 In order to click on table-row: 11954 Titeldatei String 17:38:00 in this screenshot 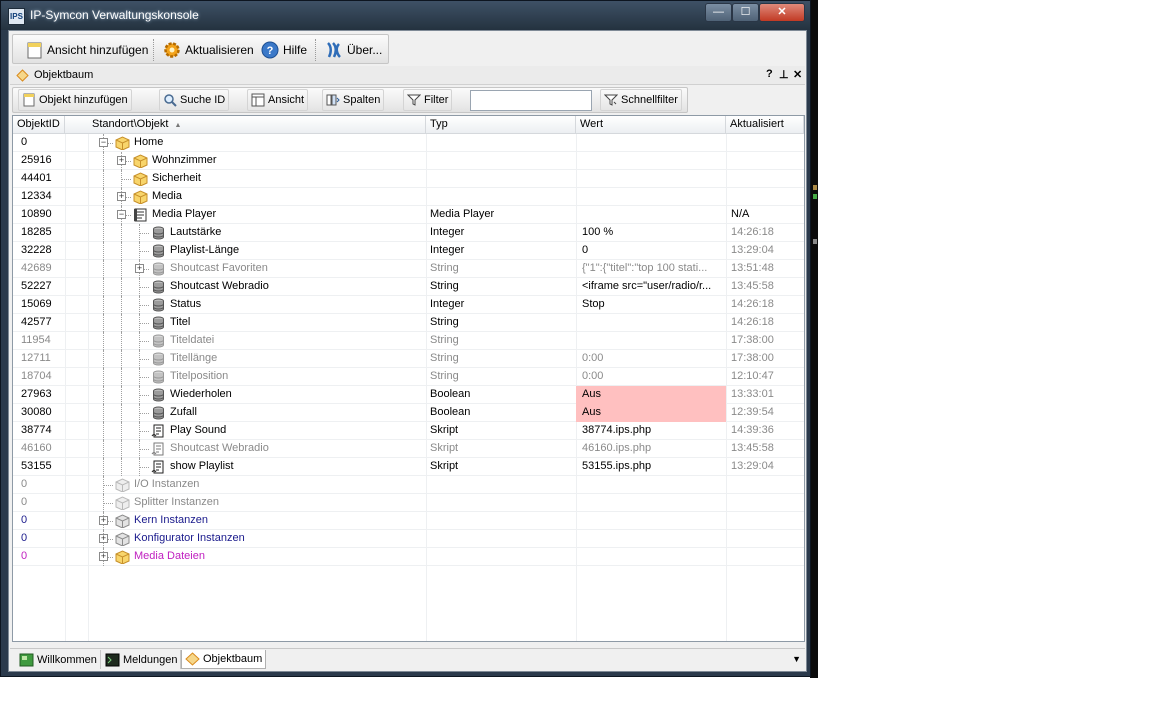, I will do `click(408, 341)`.